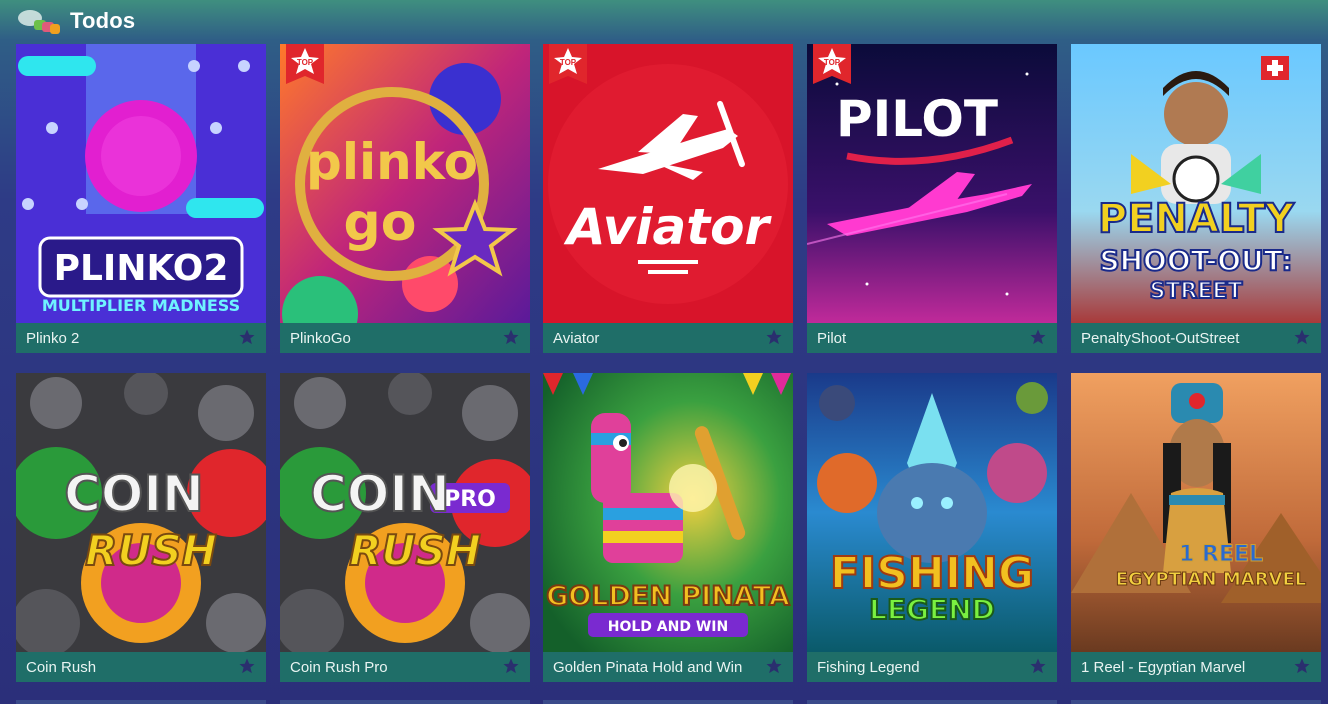 This screenshot has width=1328, height=704. I want to click on game-info-bar: Fishing Legend, so click(932, 667).